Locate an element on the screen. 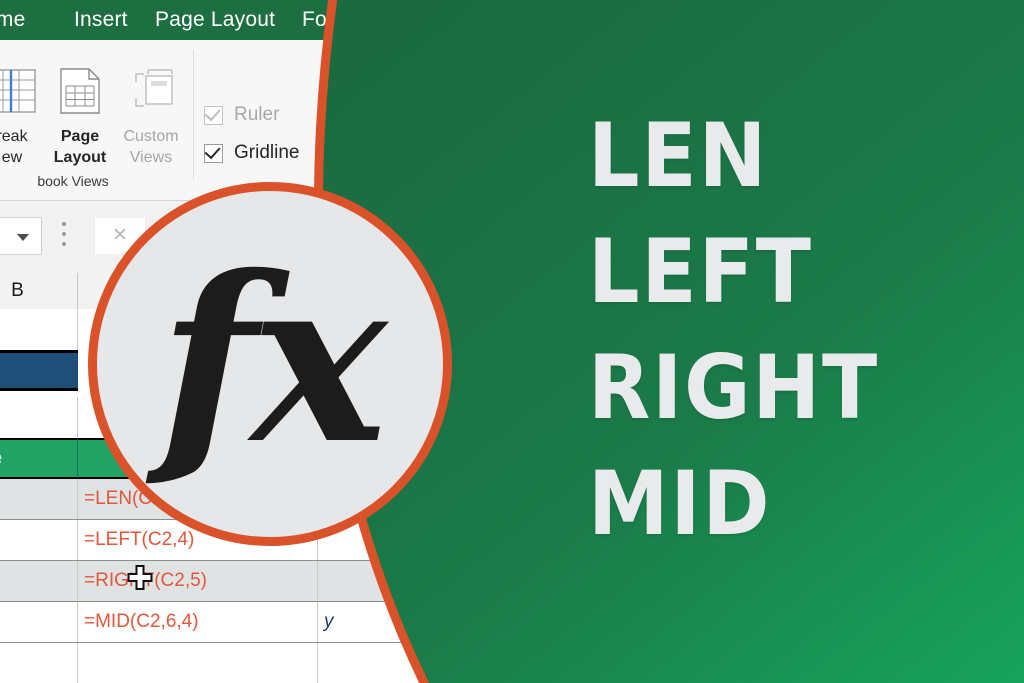  name-box is located at coordinates (21, 236).